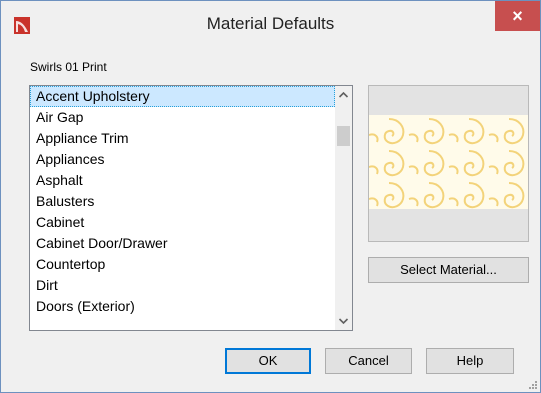  What do you see at coordinates (533, 385) in the screenshot?
I see `resize-grip-icon` at bounding box center [533, 385].